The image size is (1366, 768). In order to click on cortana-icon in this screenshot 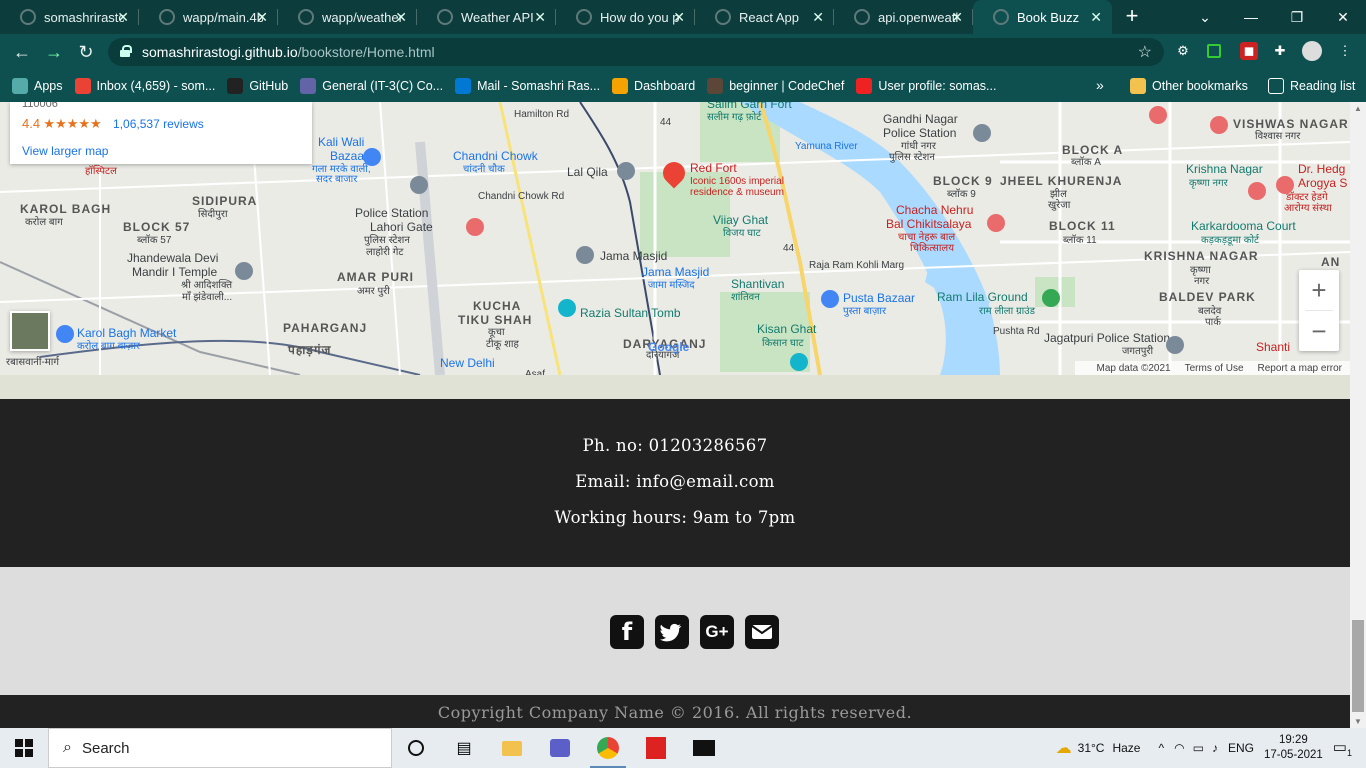, I will do `click(416, 748)`.